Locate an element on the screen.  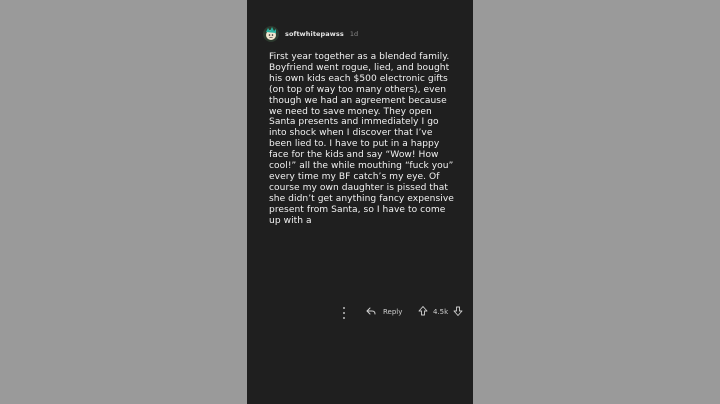
more-options-icon is located at coordinates (344, 313).